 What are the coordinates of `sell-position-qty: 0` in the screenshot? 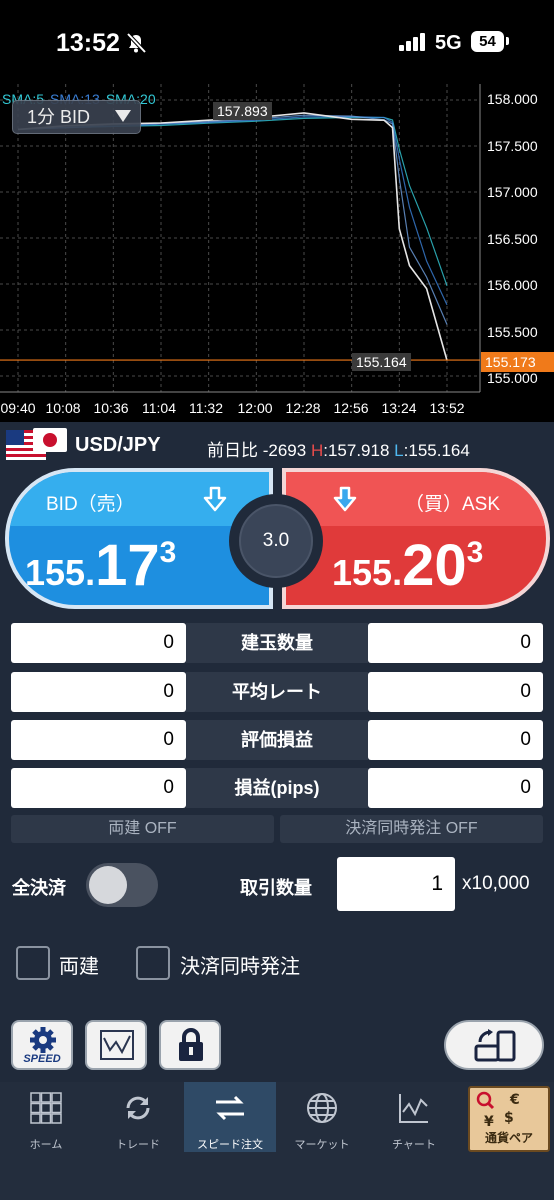 It's located at (98, 643).